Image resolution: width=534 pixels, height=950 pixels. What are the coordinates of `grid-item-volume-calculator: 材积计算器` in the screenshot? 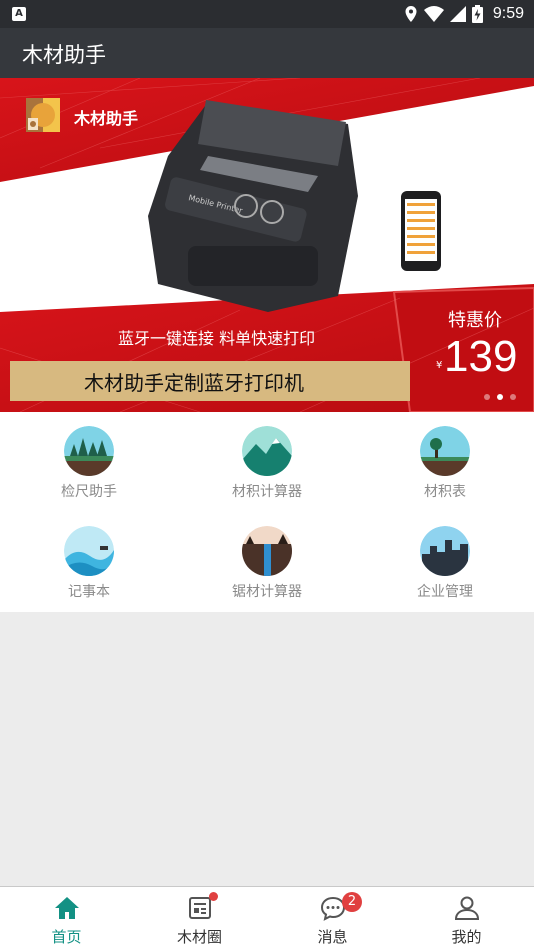 It's located at (267, 462).